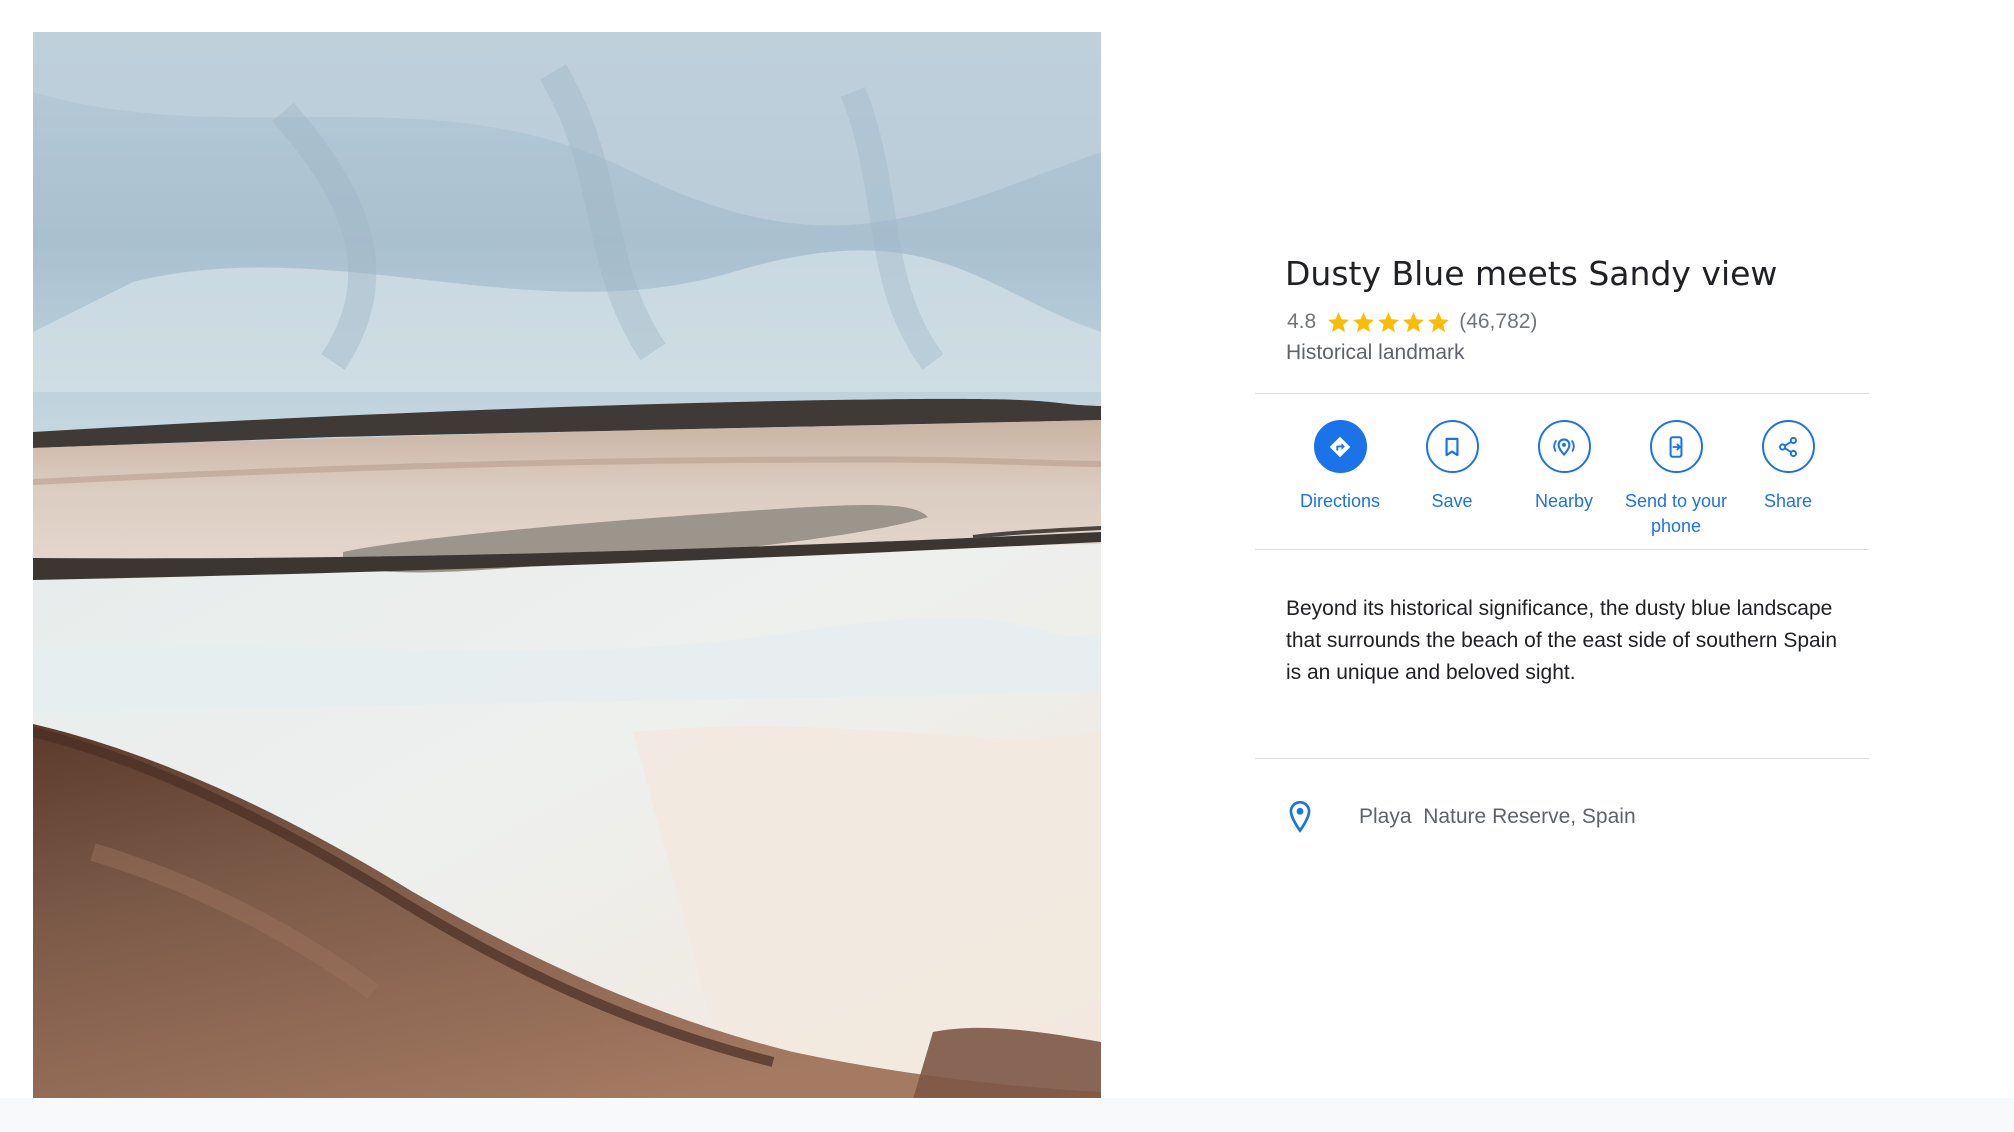  Describe the element at coordinates (1498, 322) in the screenshot. I see `review-count: (46,782)` at that location.